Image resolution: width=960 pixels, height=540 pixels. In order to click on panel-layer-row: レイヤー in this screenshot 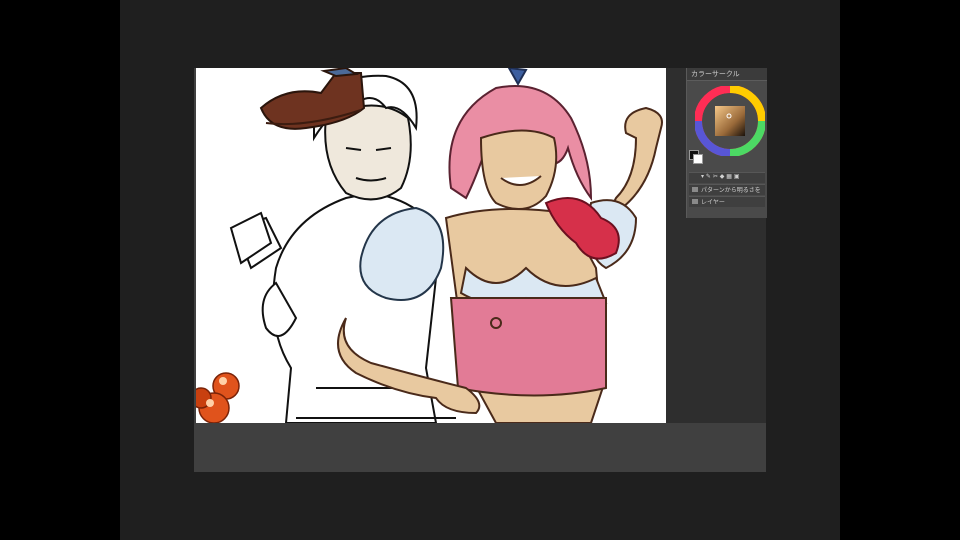, I will do `click(727, 201)`.